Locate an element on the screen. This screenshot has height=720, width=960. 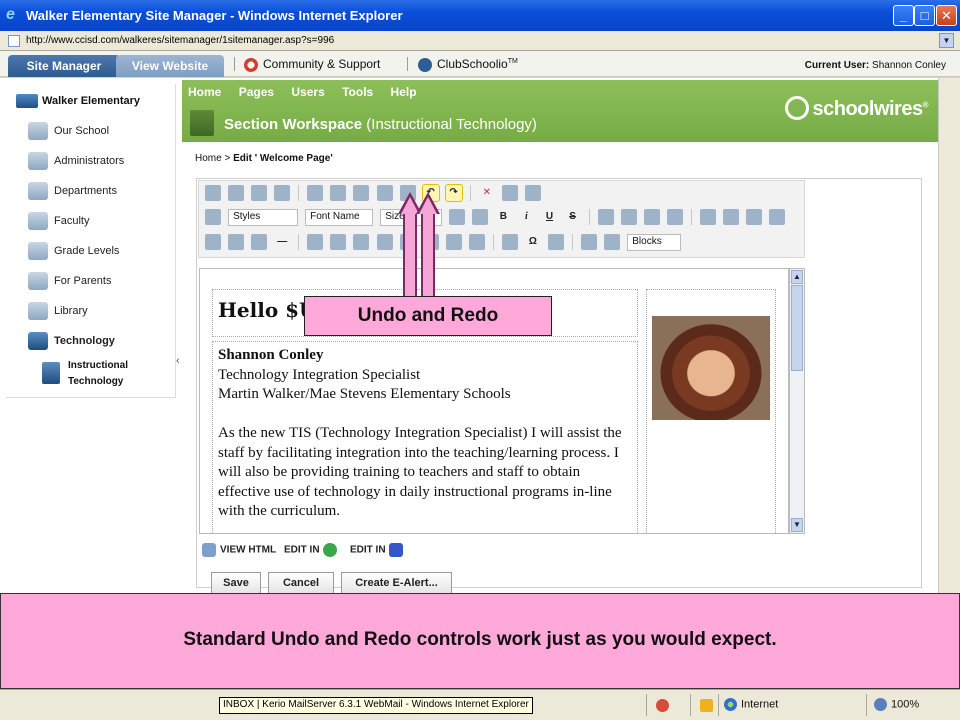
highlight-icon is located at coordinates (480, 217).